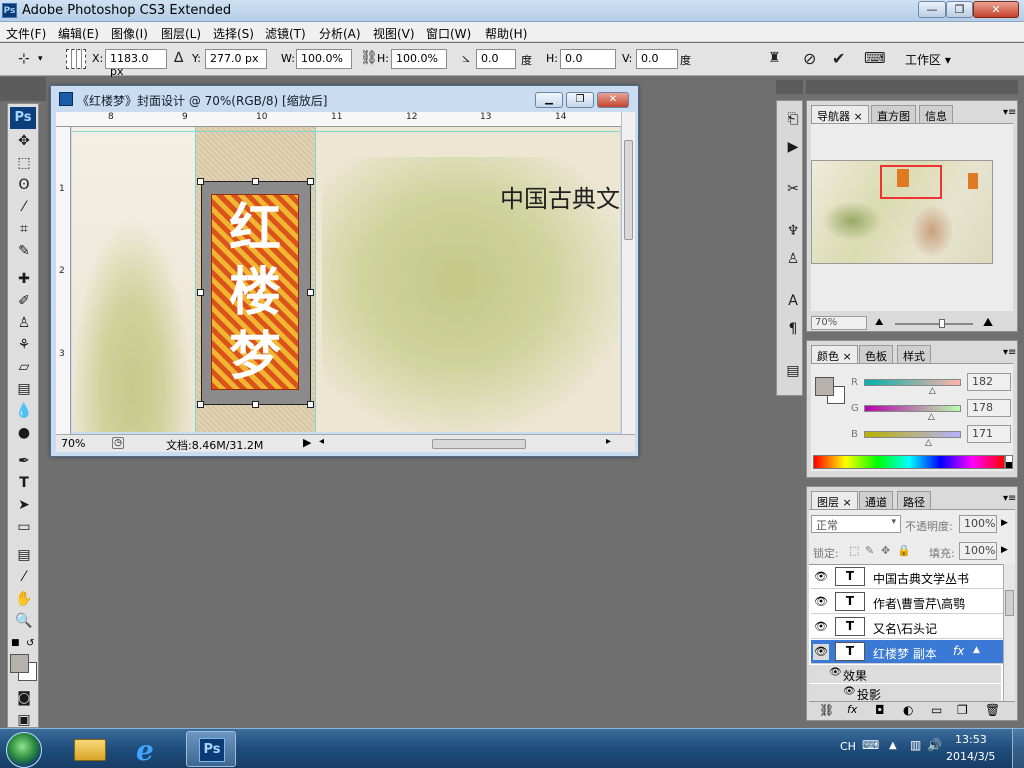 Image resolution: width=1024 pixels, height=768 pixels. Describe the element at coordinates (962, 710) in the screenshot. I see `new-layer-icon: ❐` at that location.